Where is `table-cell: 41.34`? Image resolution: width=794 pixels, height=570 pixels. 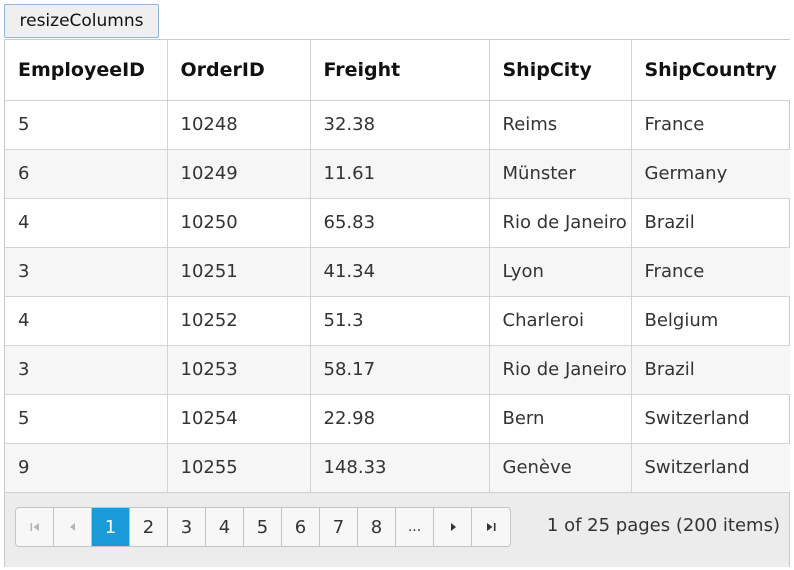 table-cell: 41.34 is located at coordinates (400, 272).